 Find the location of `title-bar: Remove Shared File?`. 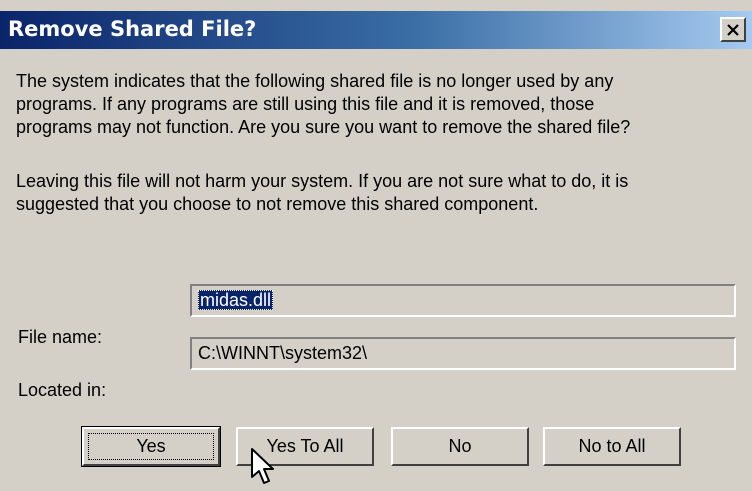

title-bar: Remove Shared File? is located at coordinates (376, 30).